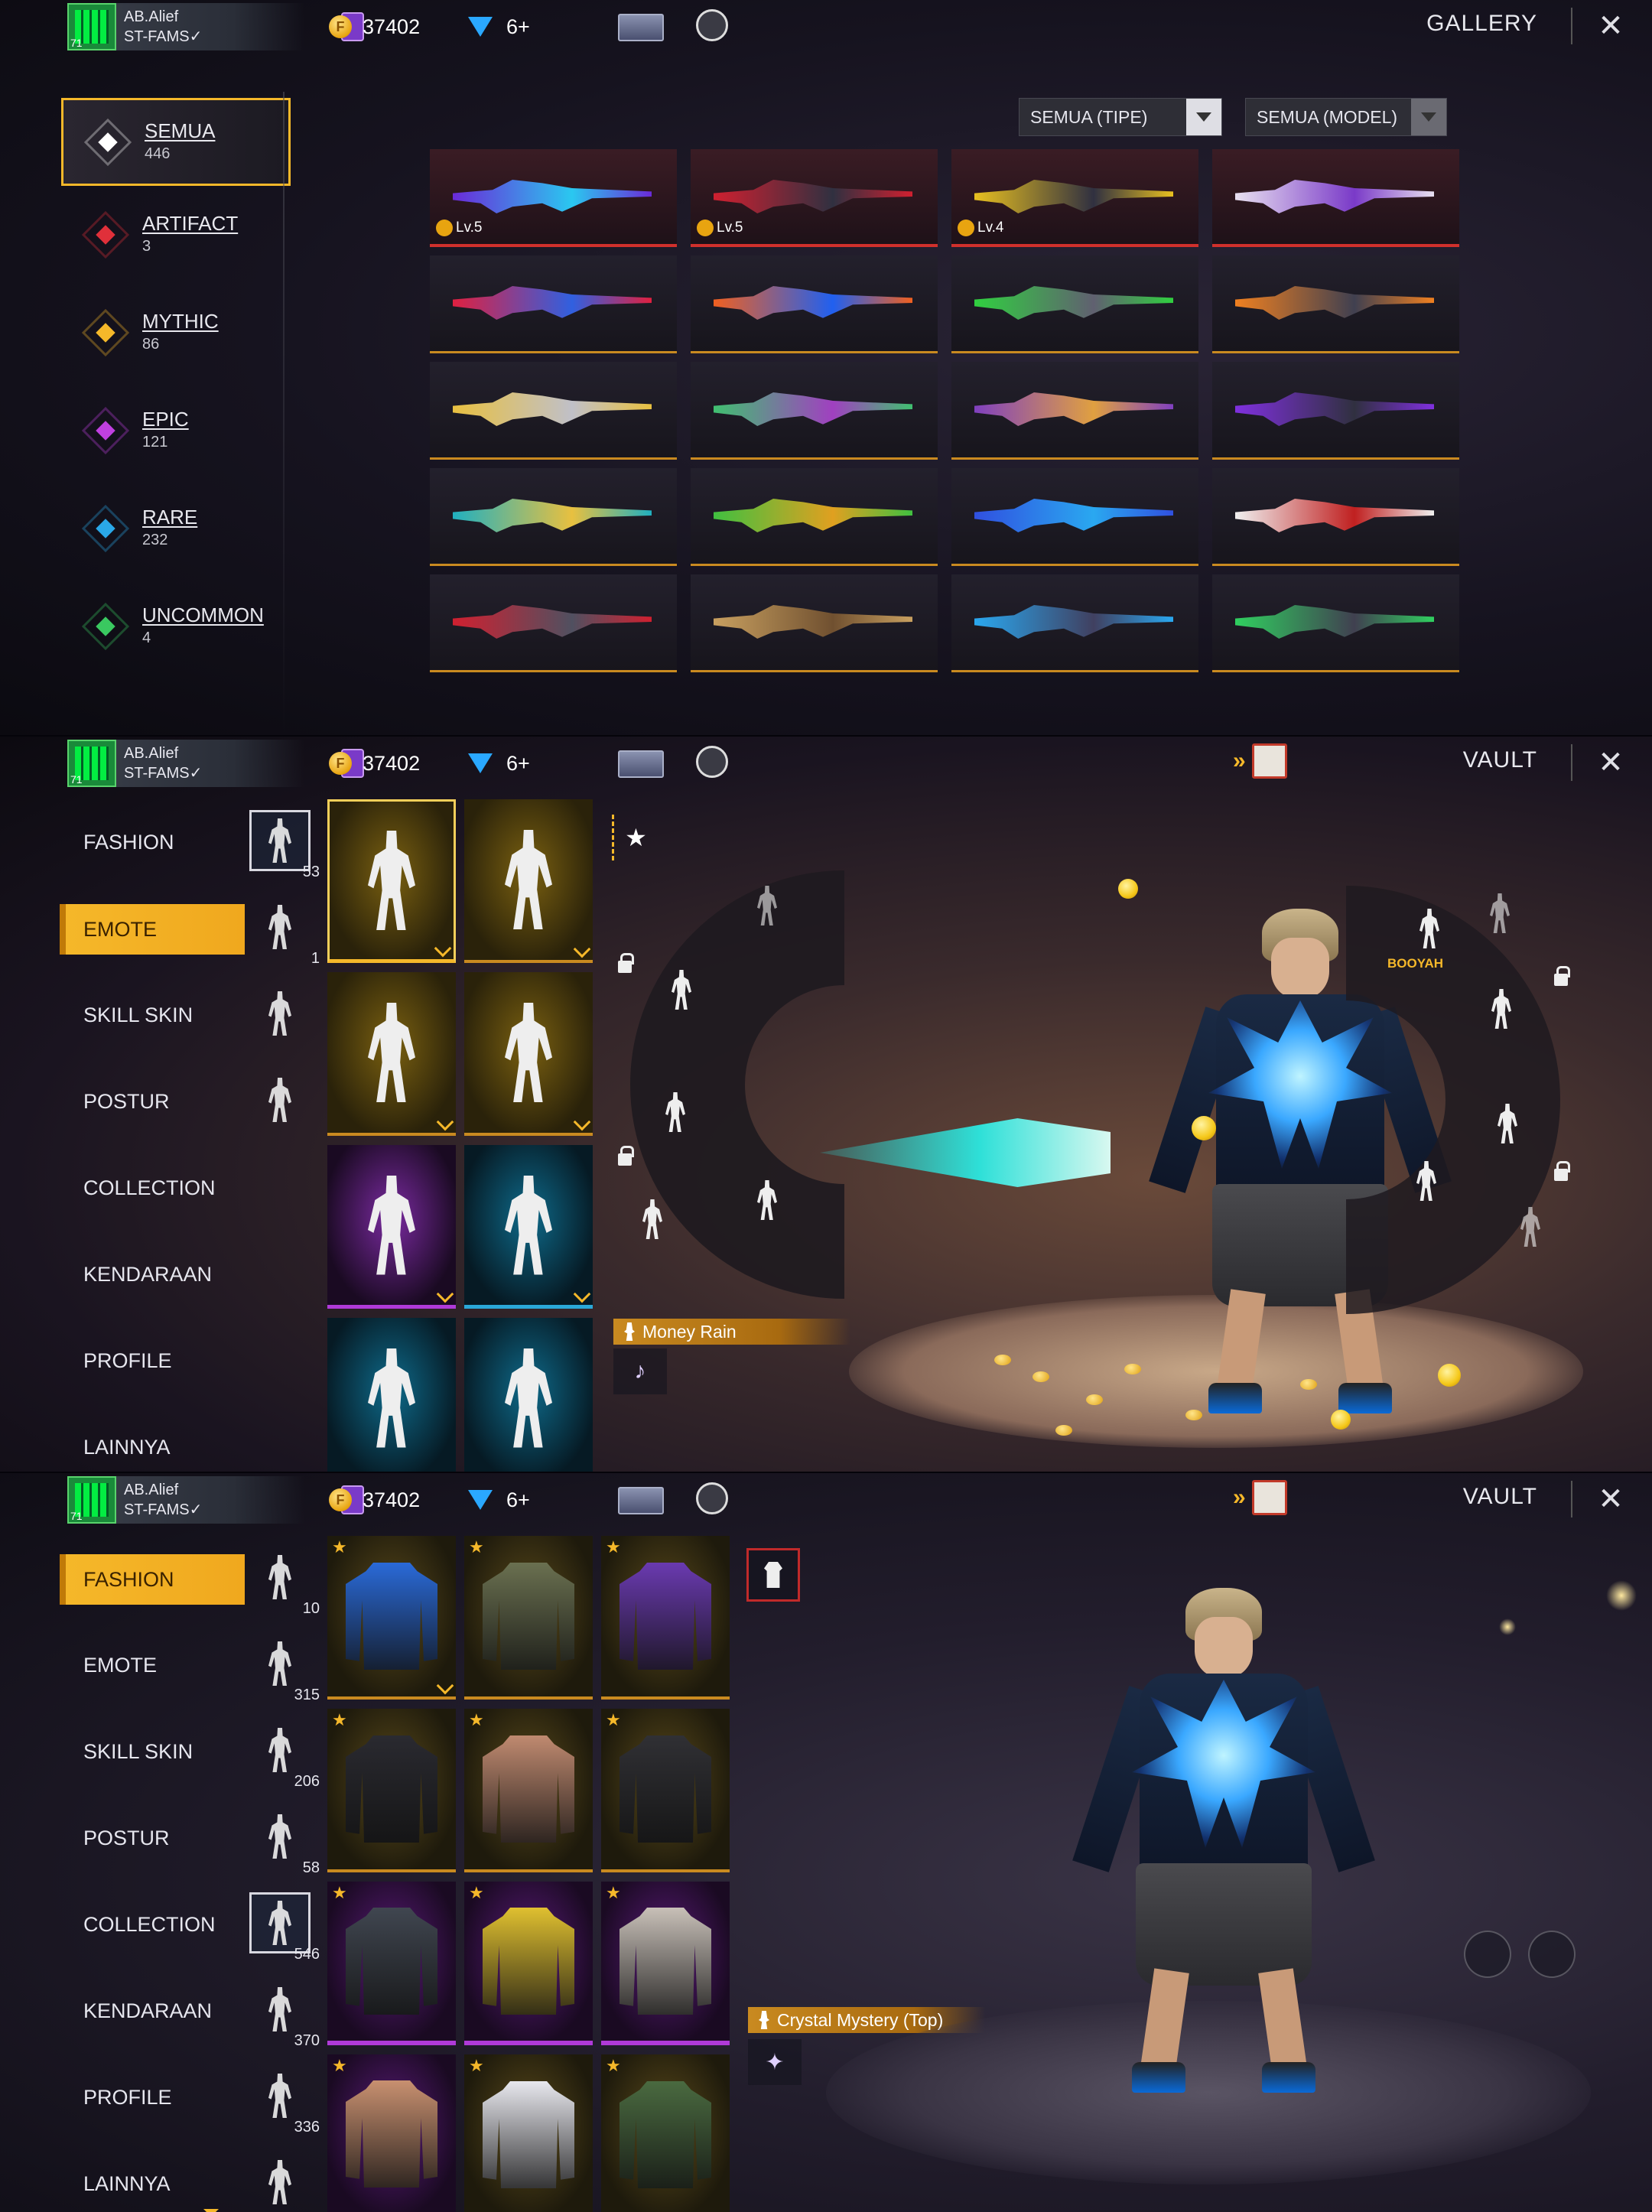 The width and height of the screenshot is (1652, 2212). Describe the element at coordinates (176, 528) in the screenshot. I see `rarity-tab-rare: RARE 232` at that location.